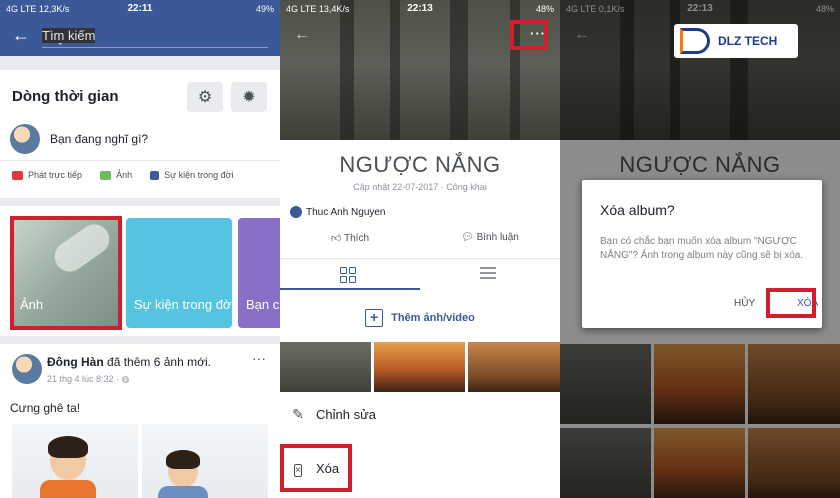 The image size is (840, 498). I want to click on comment-label: Bình luận, so click(497, 237).